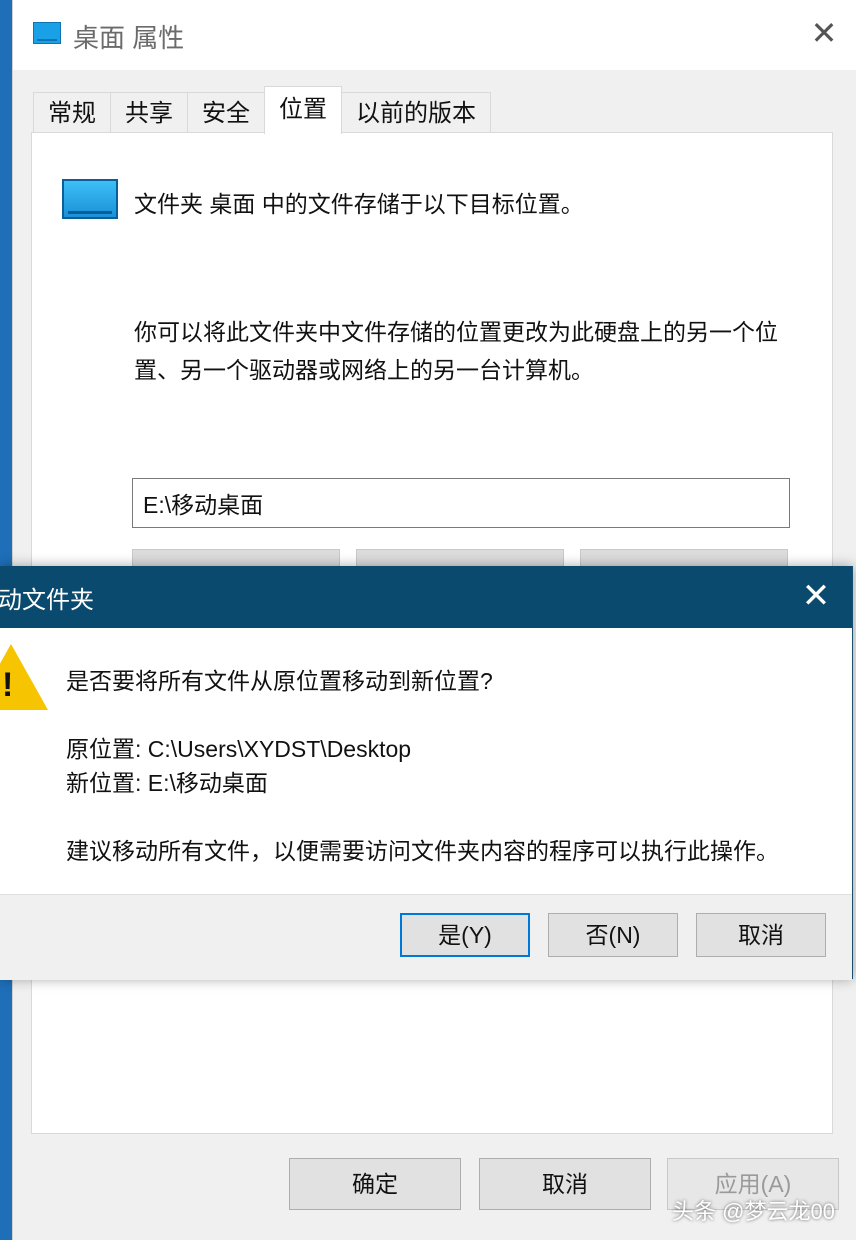 The image size is (856, 1240). What do you see at coordinates (8, 685) in the screenshot?
I see `warning-exclamation: !` at bounding box center [8, 685].